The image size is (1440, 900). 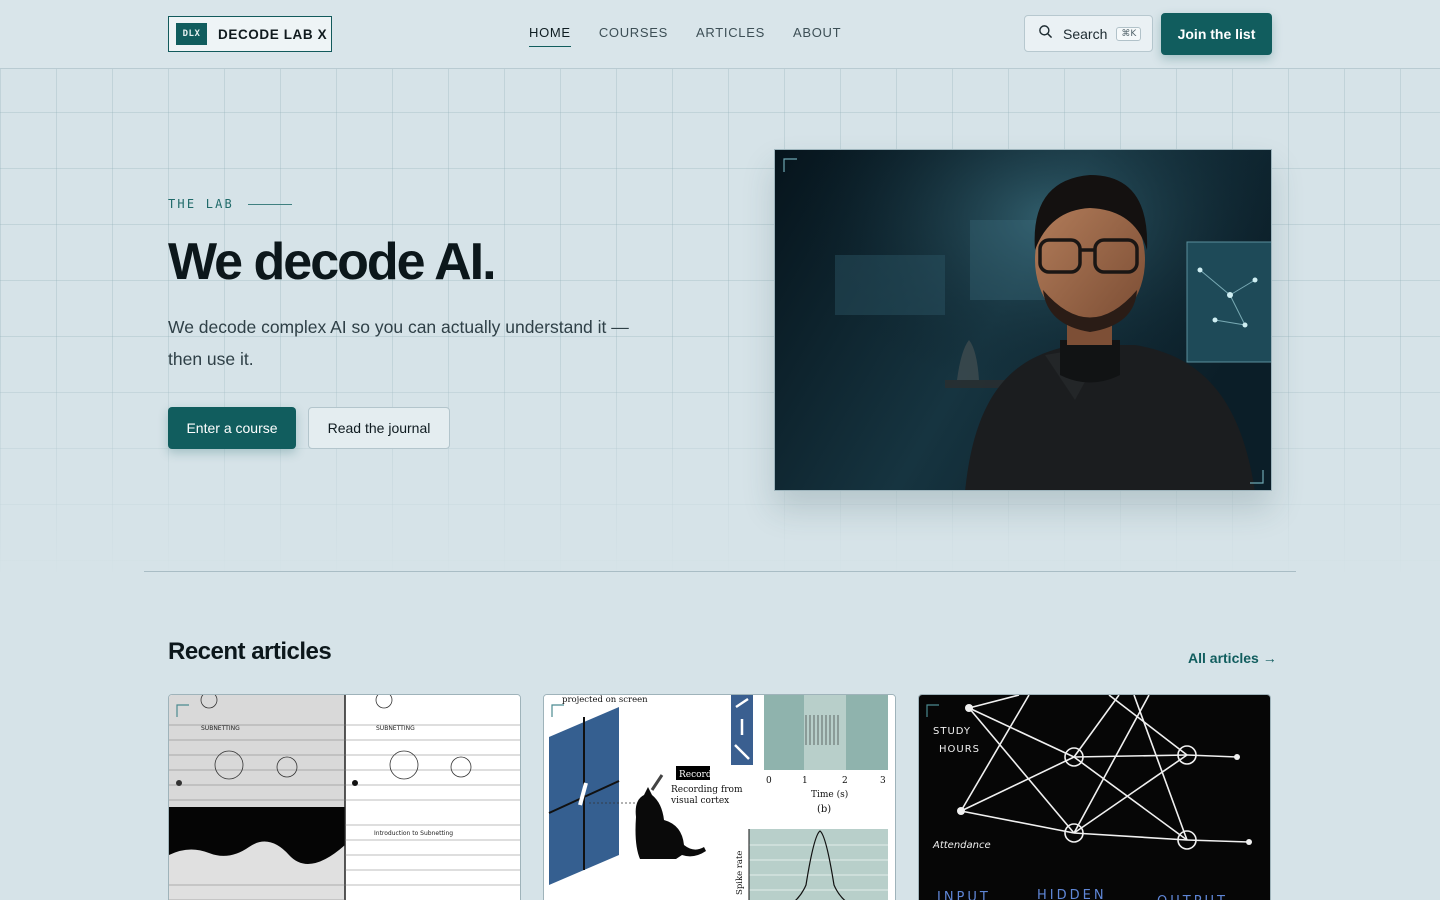 What do you see at coordinates (952, 731) in the screenshot?
I see `svg-text: STUDY` at bounding box center [952, 731].